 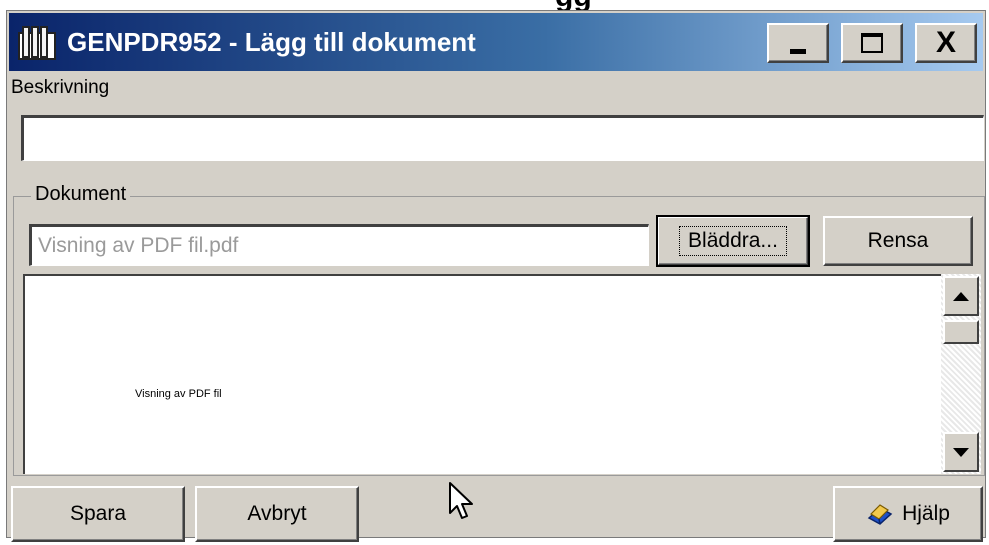 I want to click on app-icon, so click(x=37, y=43).